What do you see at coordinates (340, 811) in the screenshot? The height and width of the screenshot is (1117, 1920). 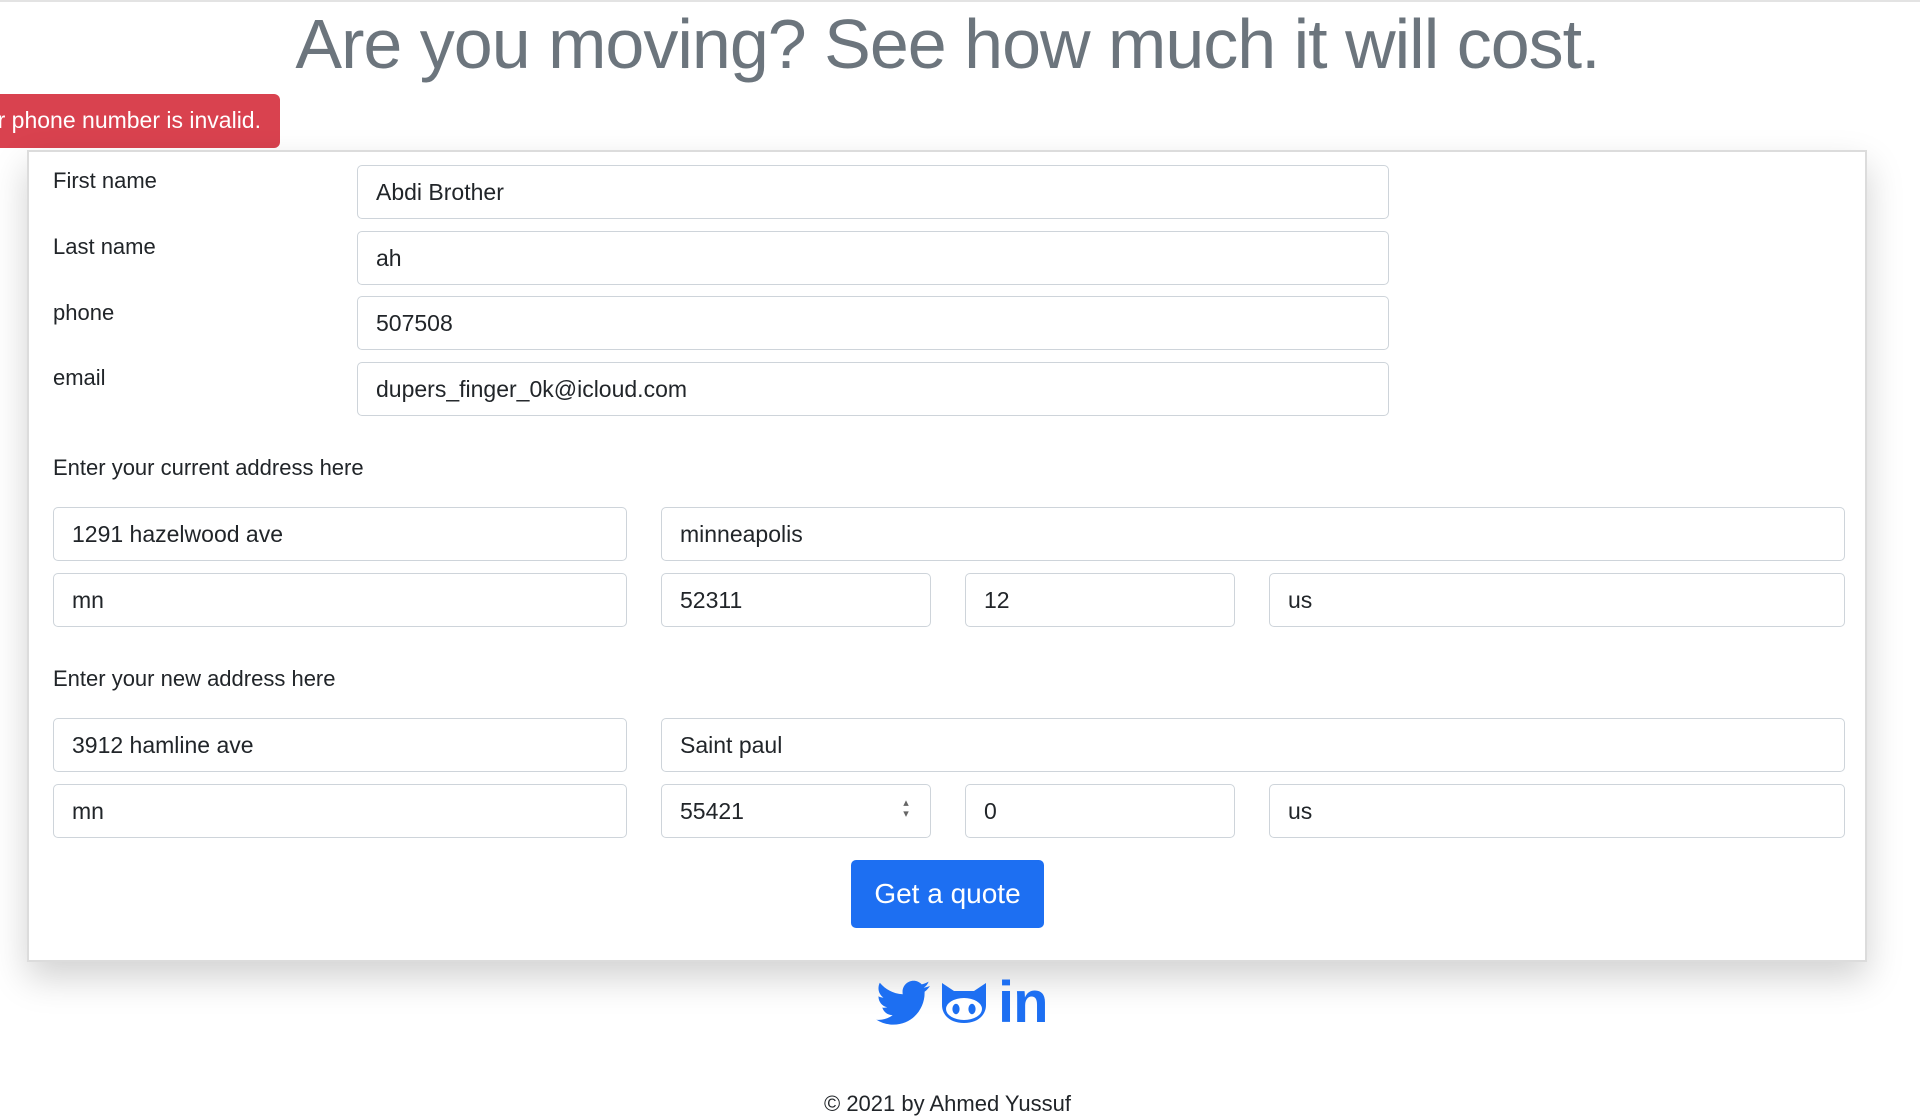 I see `new-state-input` at bounding box center [340, 811].